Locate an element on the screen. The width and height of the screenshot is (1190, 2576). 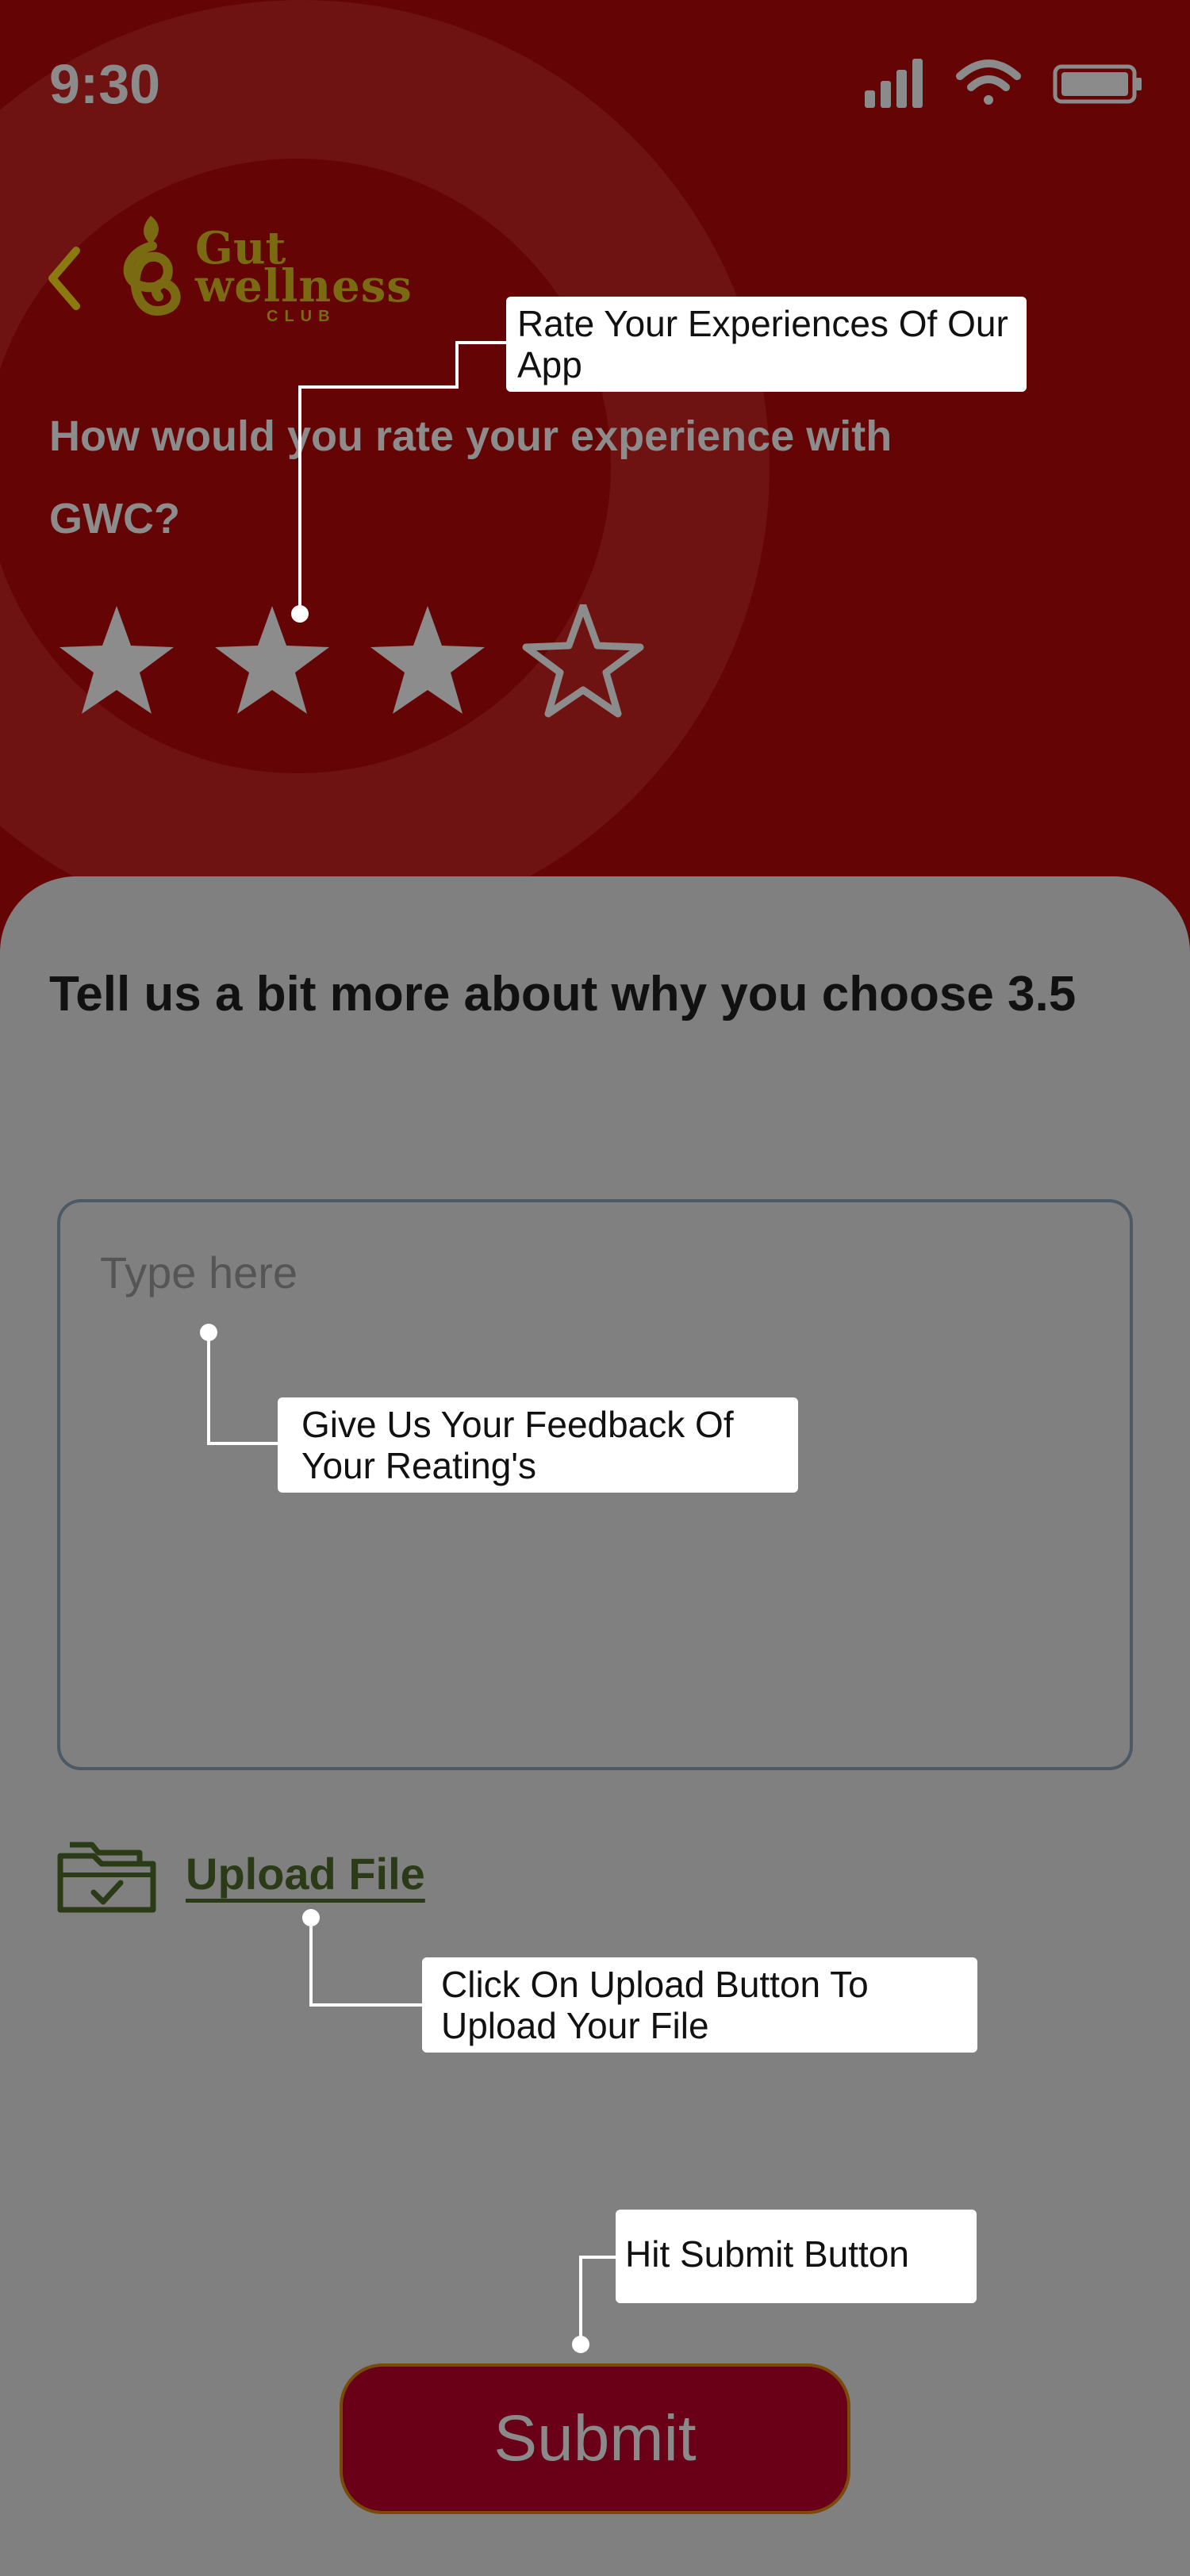
star-rating is located at coordinates (358, 663).